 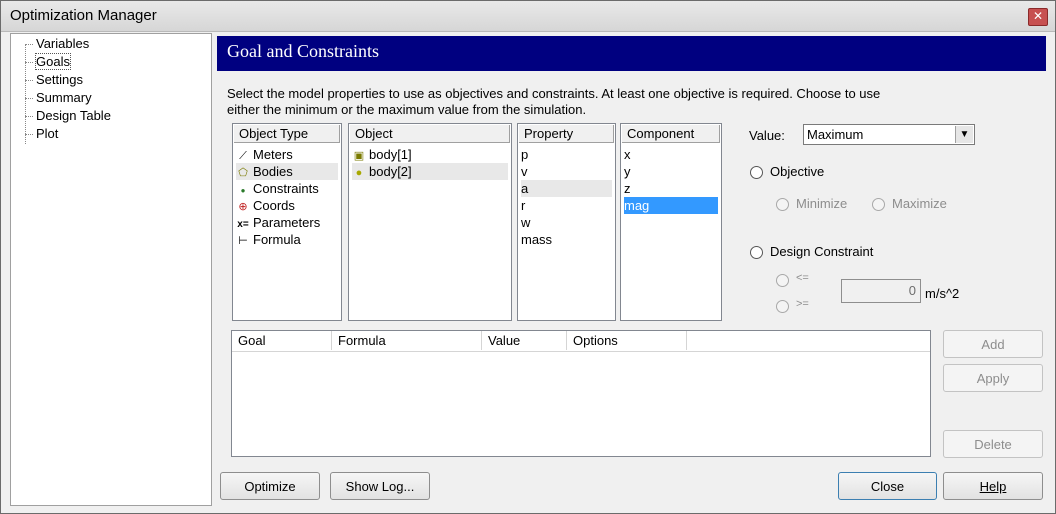 What do you see at coordinates (62, 43) in the screenshot?
I see `tree-item-variables: Variables` at bounding box center [62, 43].